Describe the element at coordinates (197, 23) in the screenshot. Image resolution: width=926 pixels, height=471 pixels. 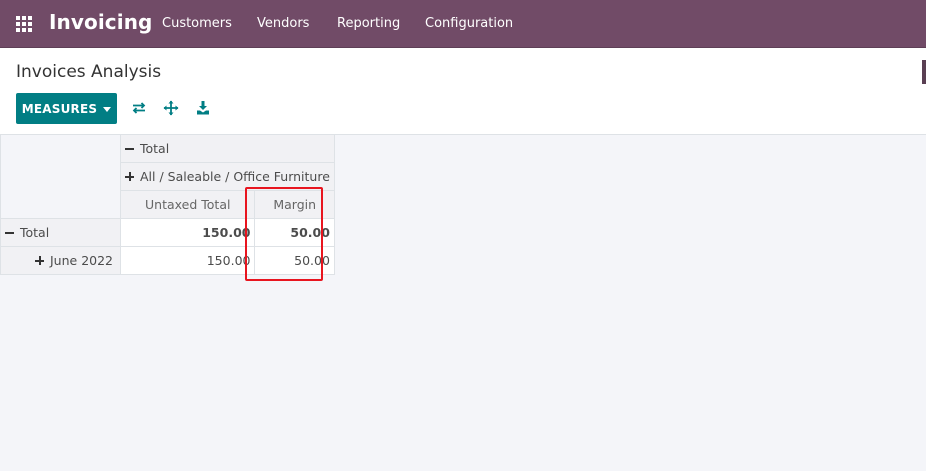
I see `menu-customers: Customers` at that location.